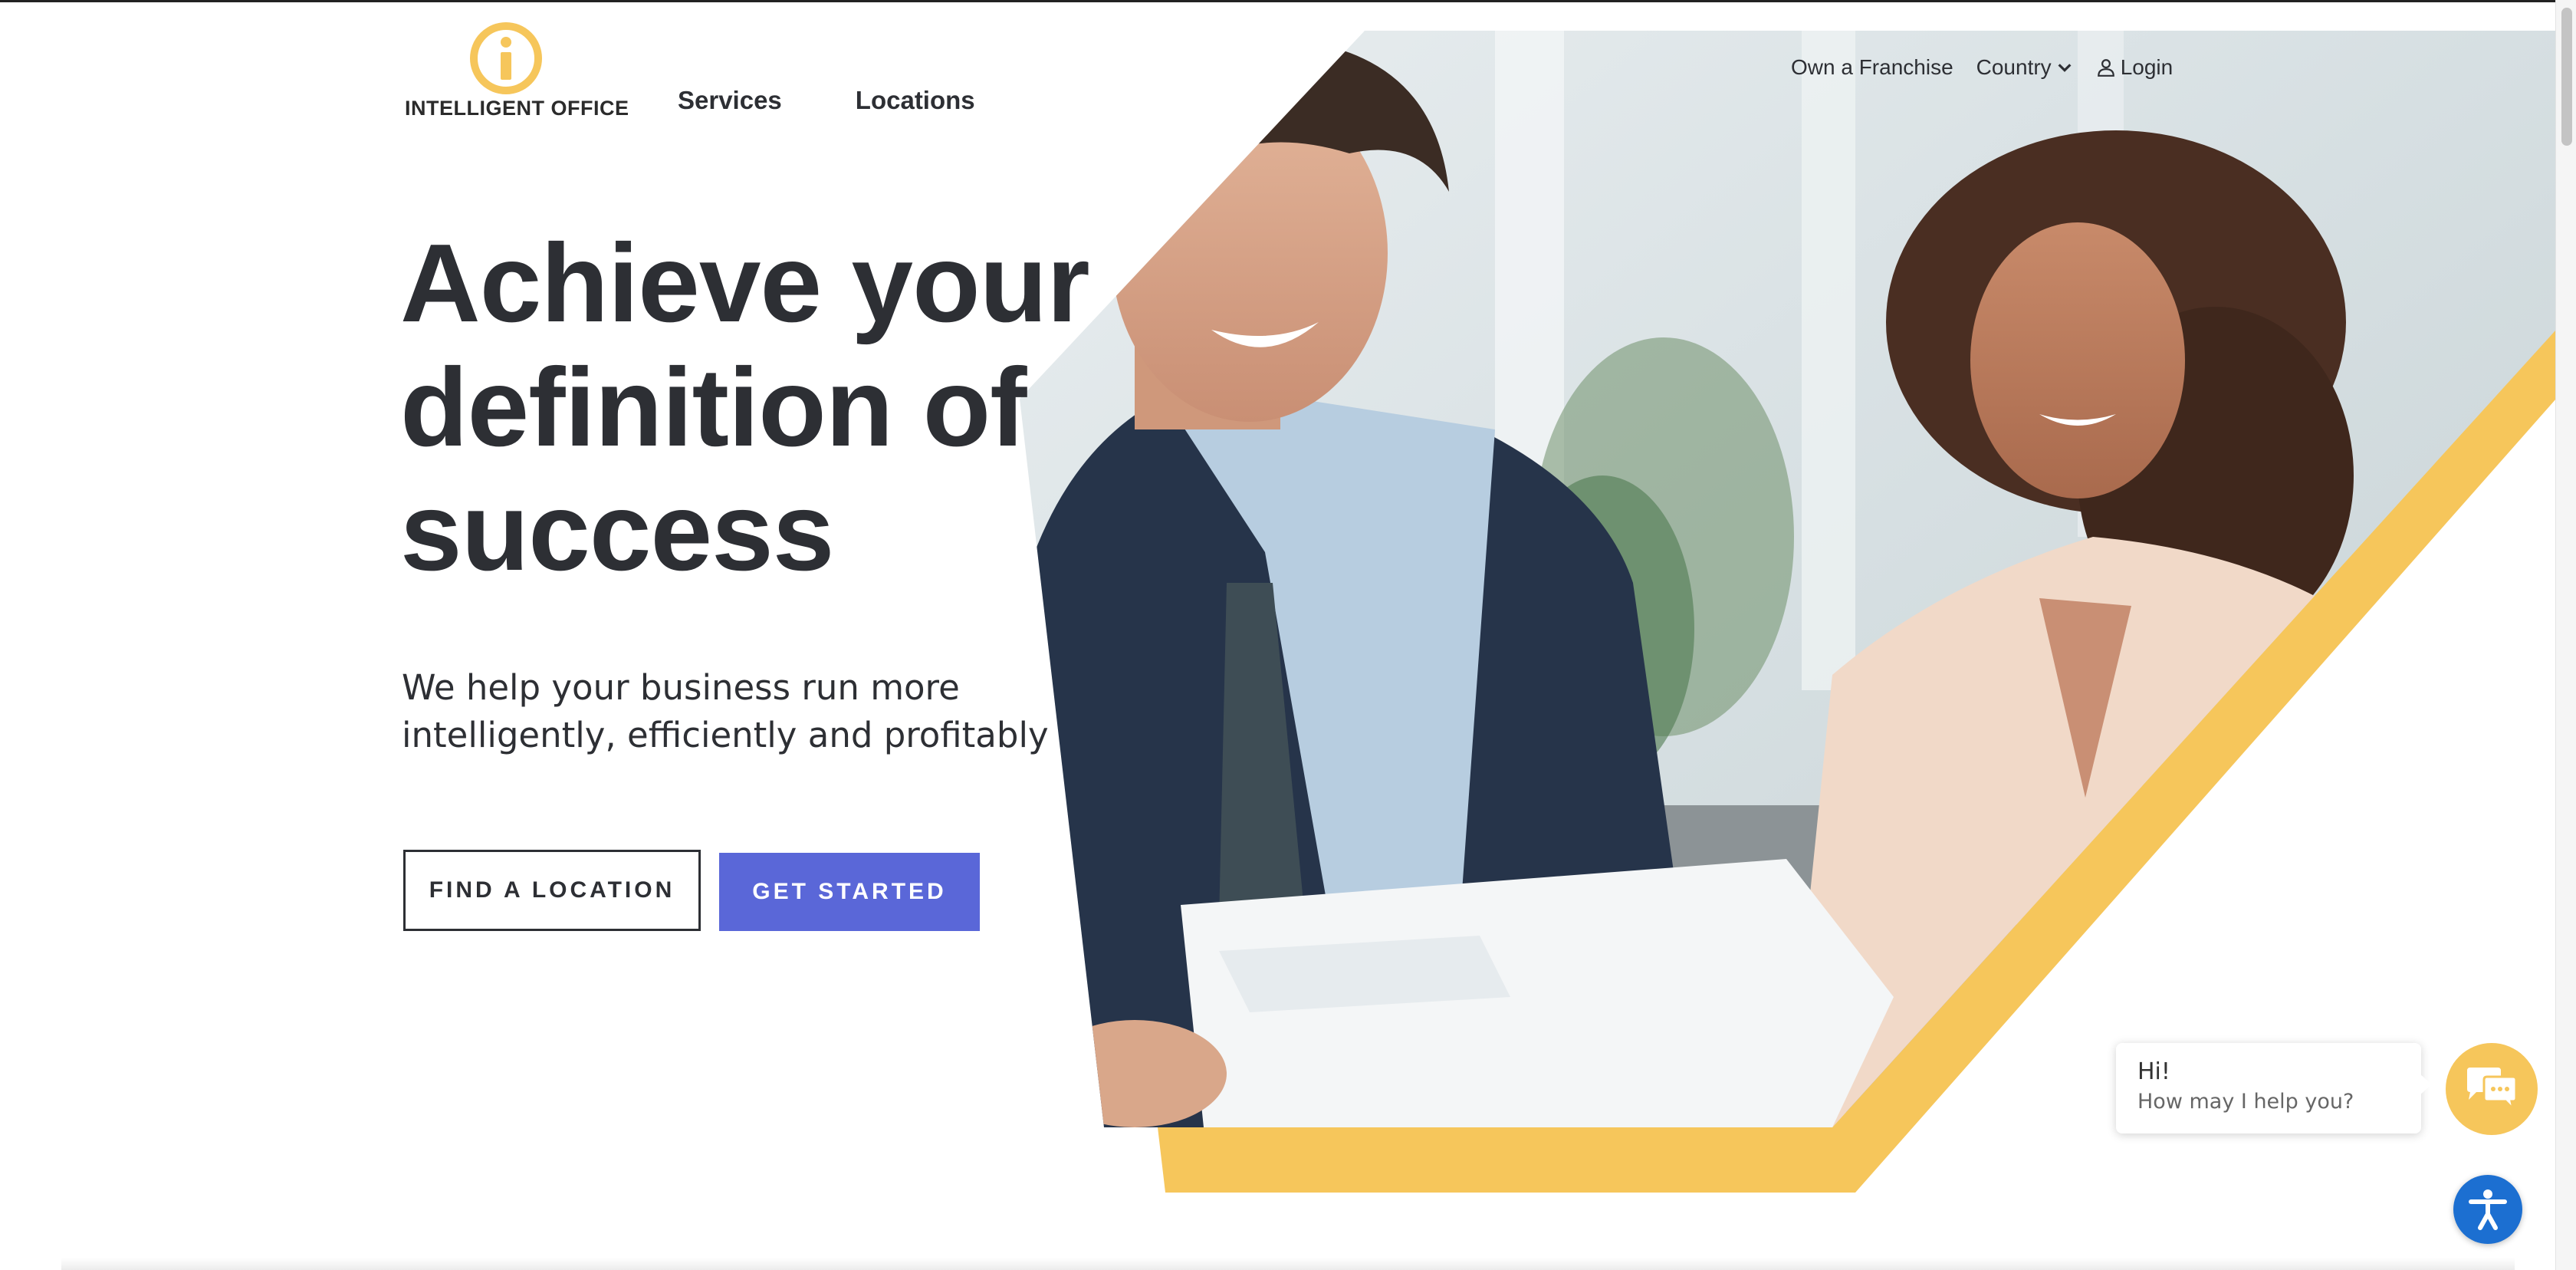 The image size is (2576, 1270). I want to click on hero-headline-line2: definition of, so click(714, 407).